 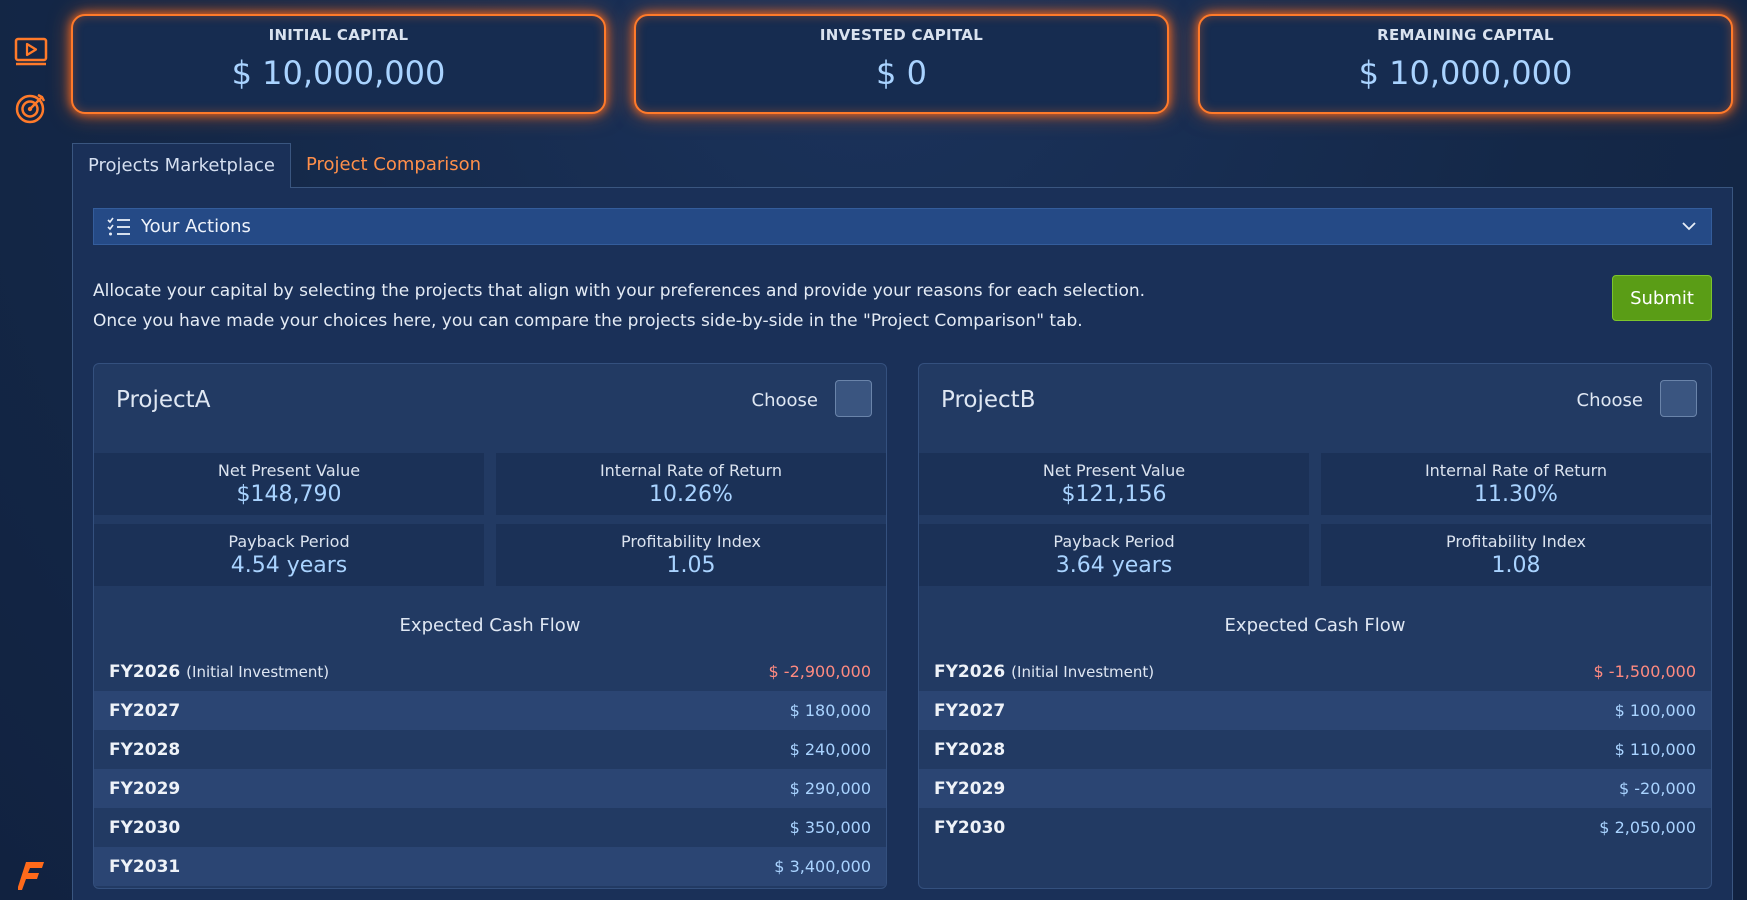 I want to click on tab-bar: Projects Marketplace Project Comparison, so click(x=284, y=165).